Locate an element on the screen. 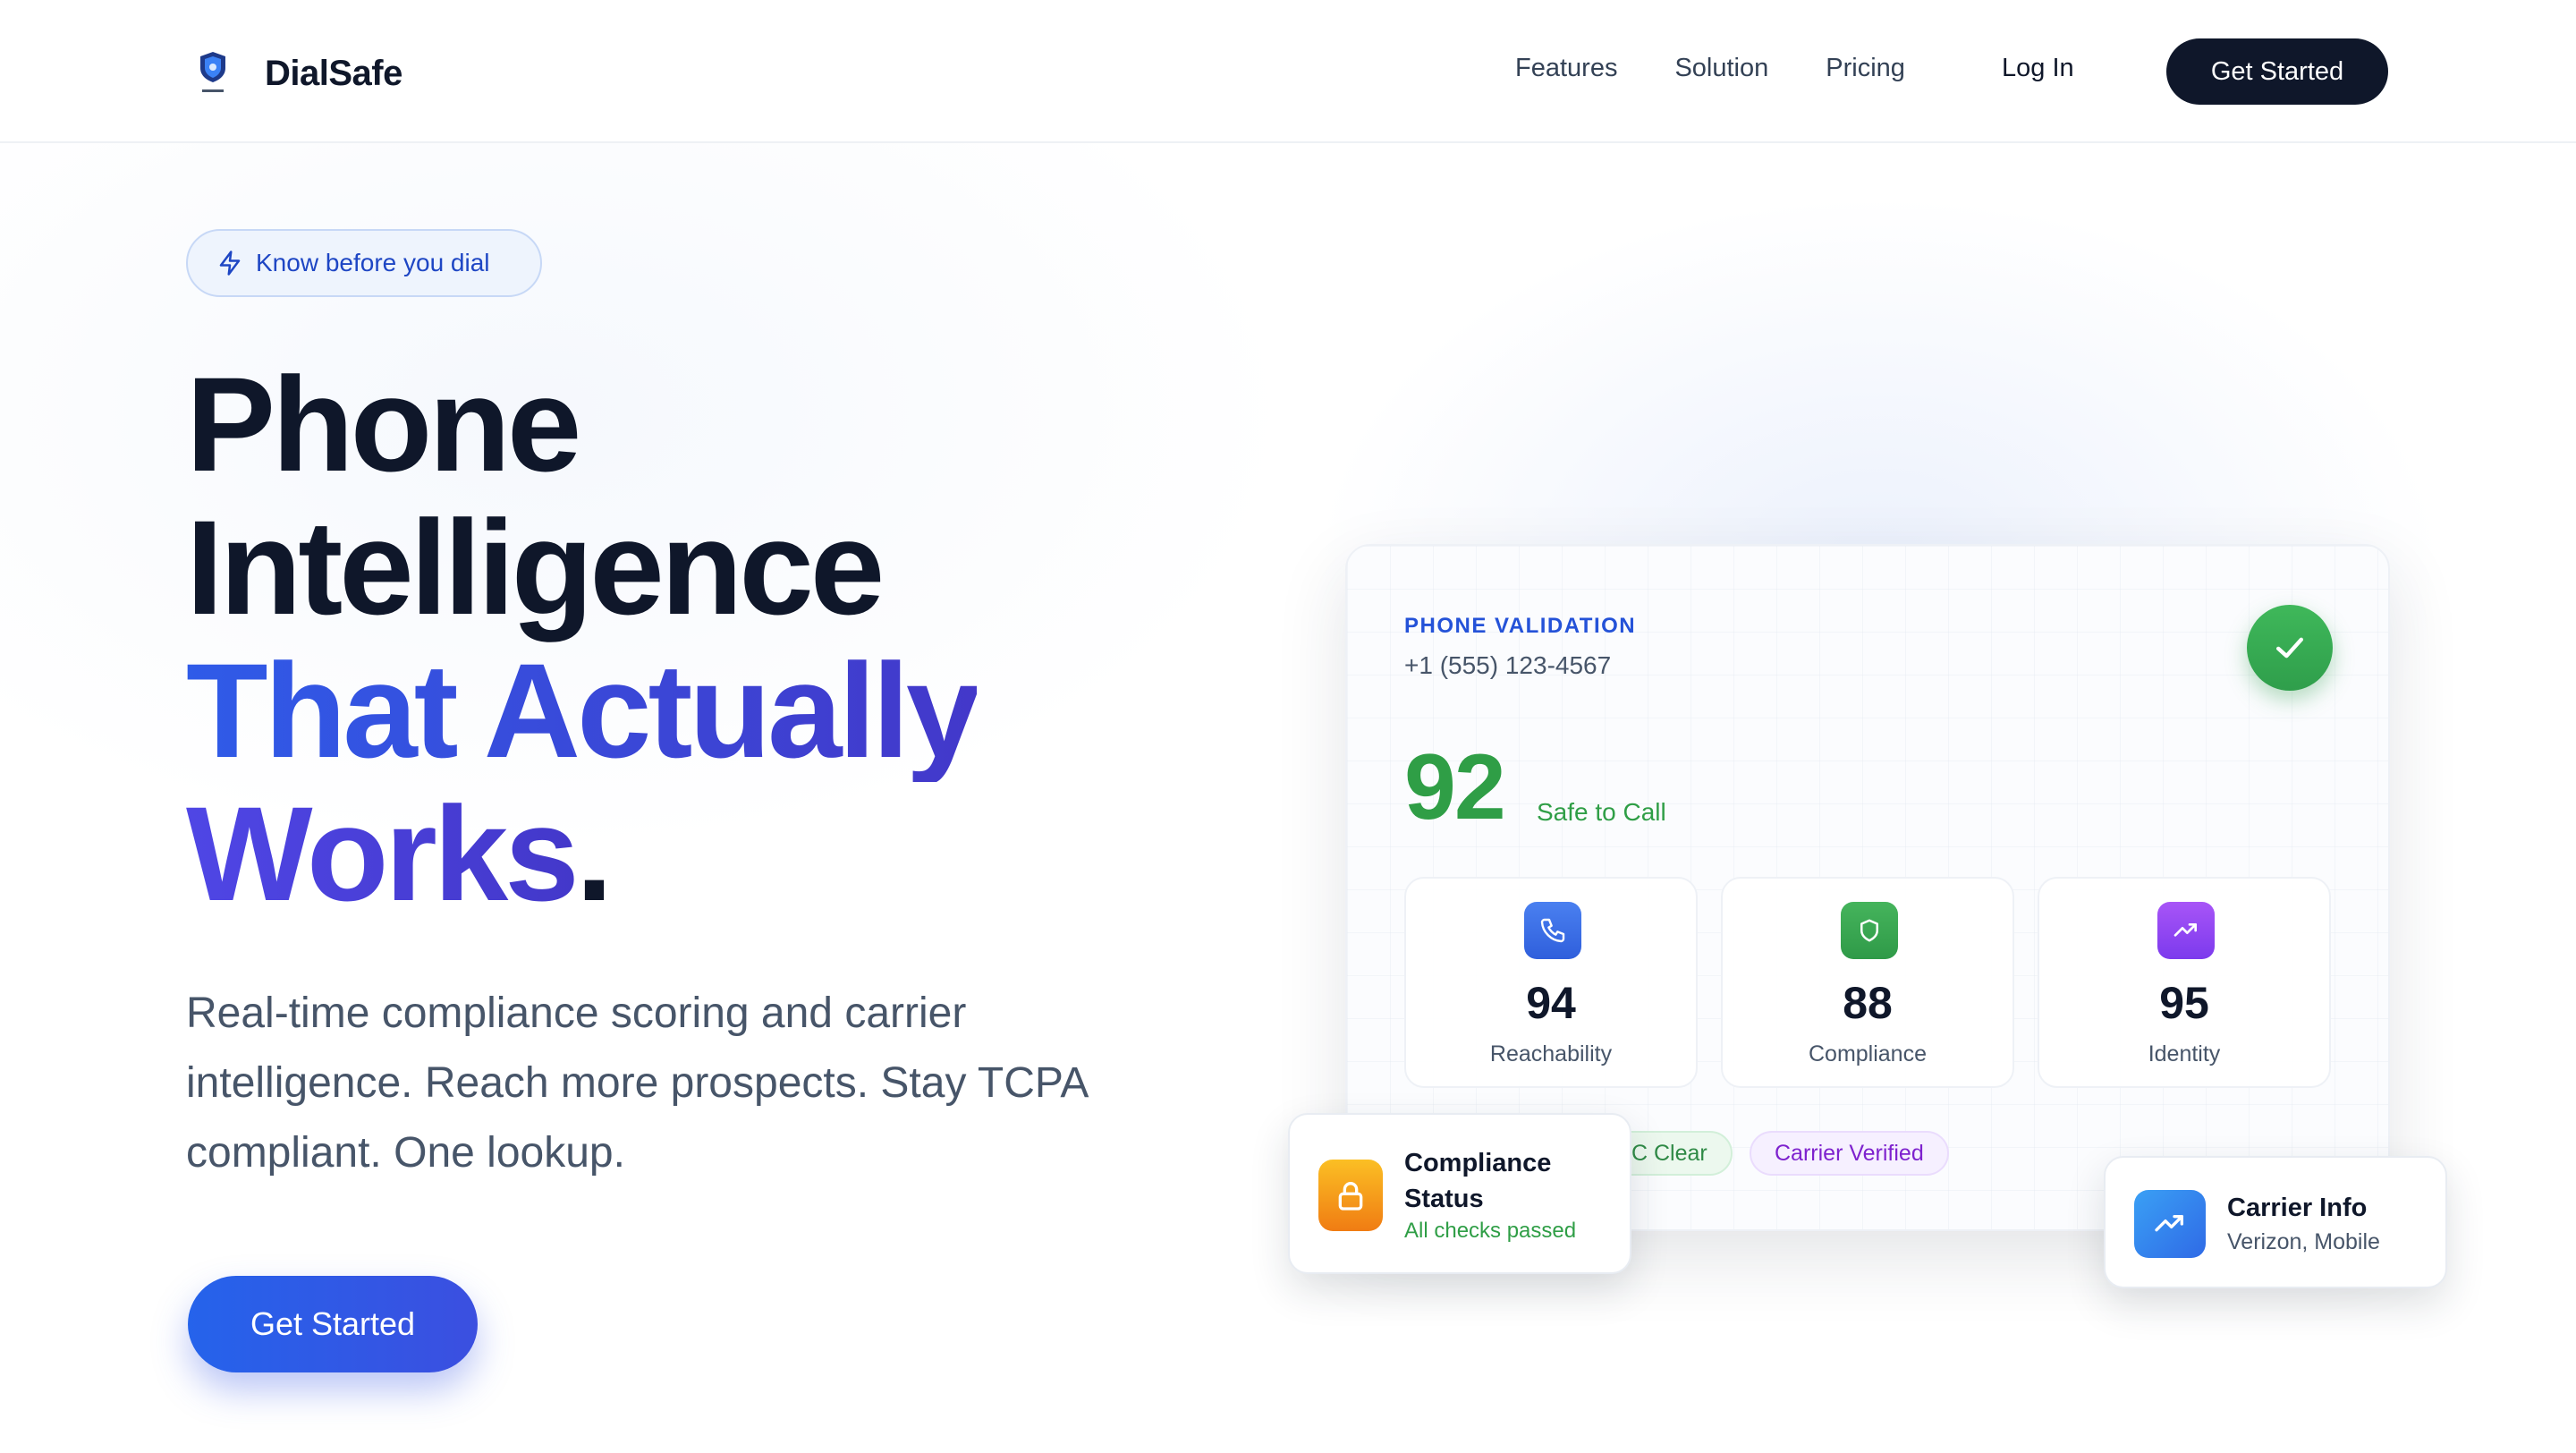 Image resolution: width=2576 pixels, height=1453 pixels. brand: DialSafe is located at coordinates (297, 73).